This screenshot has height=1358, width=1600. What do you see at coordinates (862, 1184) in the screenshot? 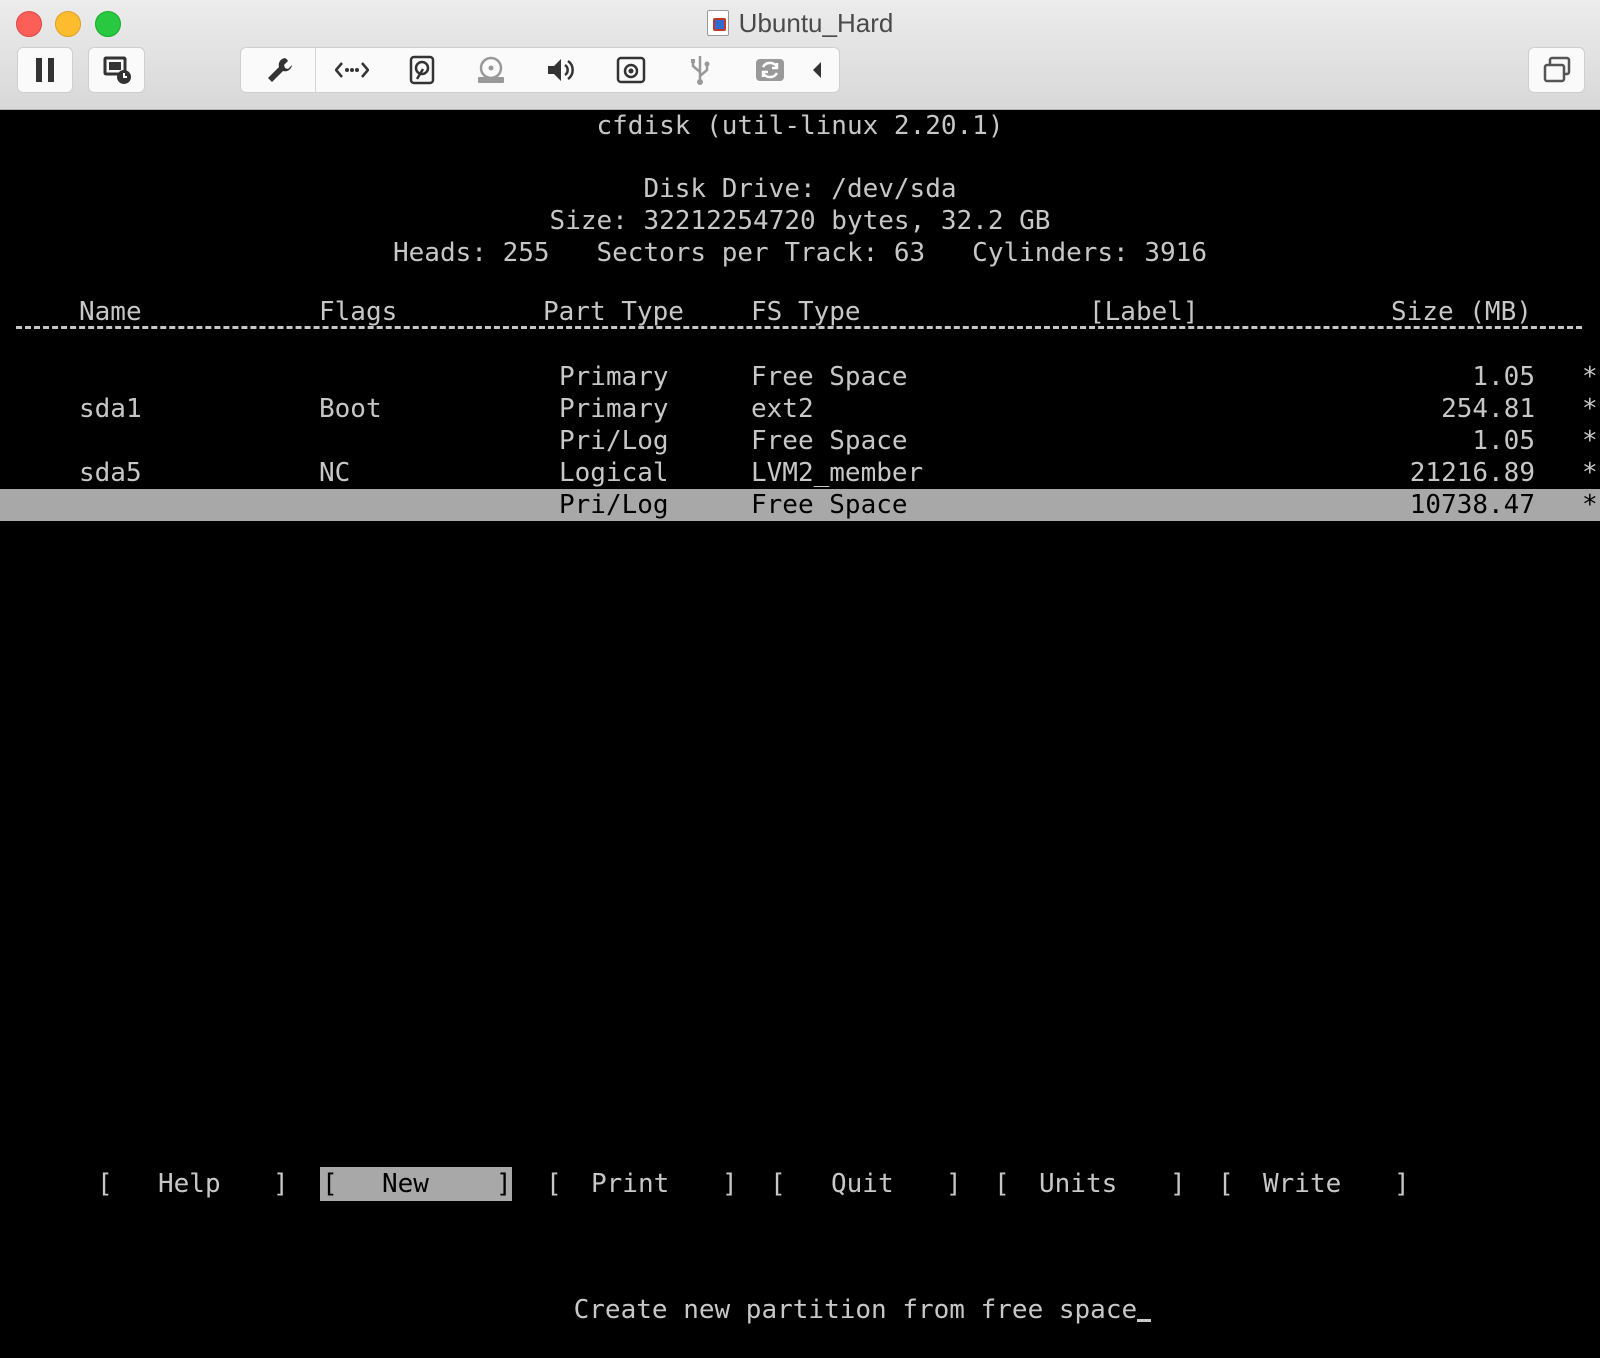
I see `menu-label: Quit` at bounding box center [862, 1184].